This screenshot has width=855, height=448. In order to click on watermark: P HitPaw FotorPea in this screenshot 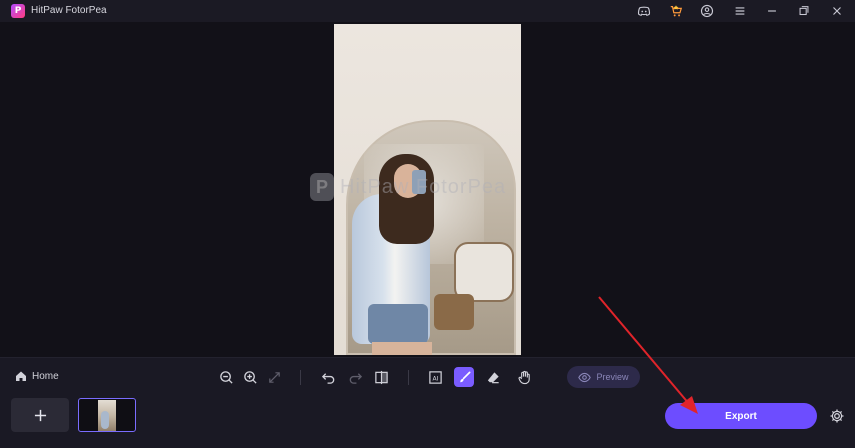, I will do `click(425, 187)`.